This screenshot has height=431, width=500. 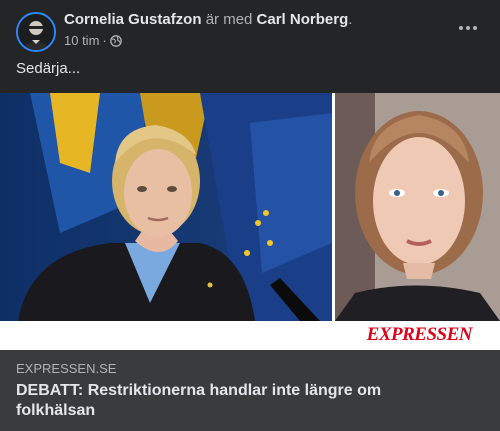 I want to click on brand-strip: EXPRESSEN, so click(x=250, y=335).